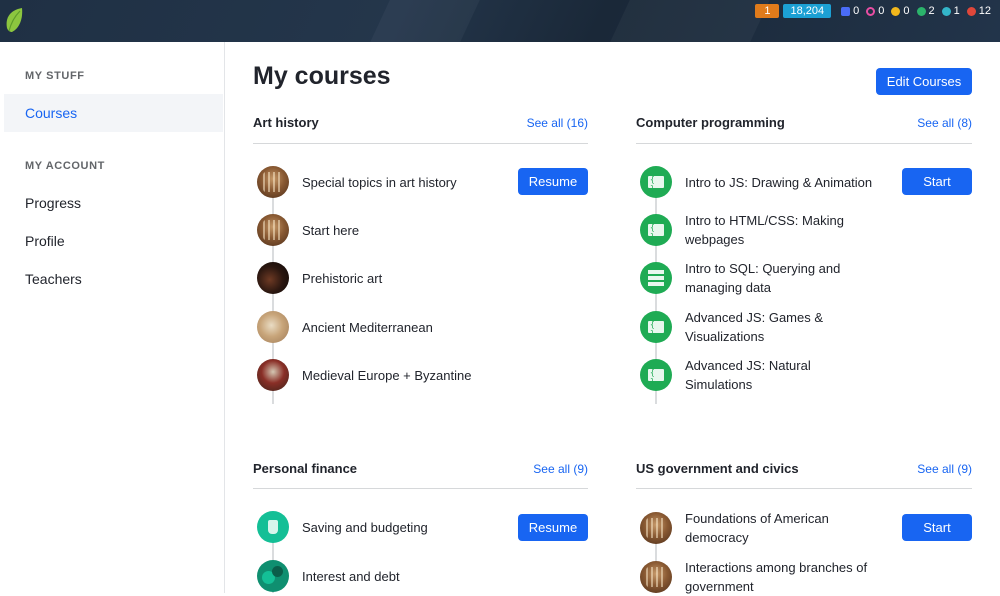 Image resolution: width=1000 pixels, height=596 pixels. Describe the element at coordinates (767, 11) in the screenshot. I see `streak-badge: 1` at that location.